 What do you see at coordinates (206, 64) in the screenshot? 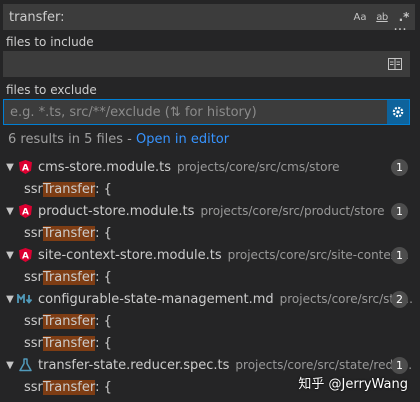
I see `include-field` at bounding box center [206, 64].